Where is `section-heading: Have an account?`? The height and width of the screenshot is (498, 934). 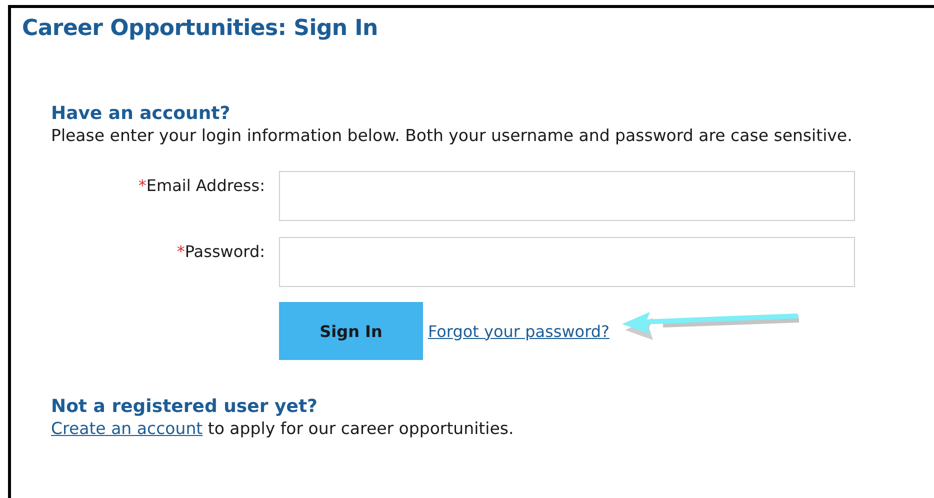
section-heading: Have an account? is located at coordinates (141, 113).